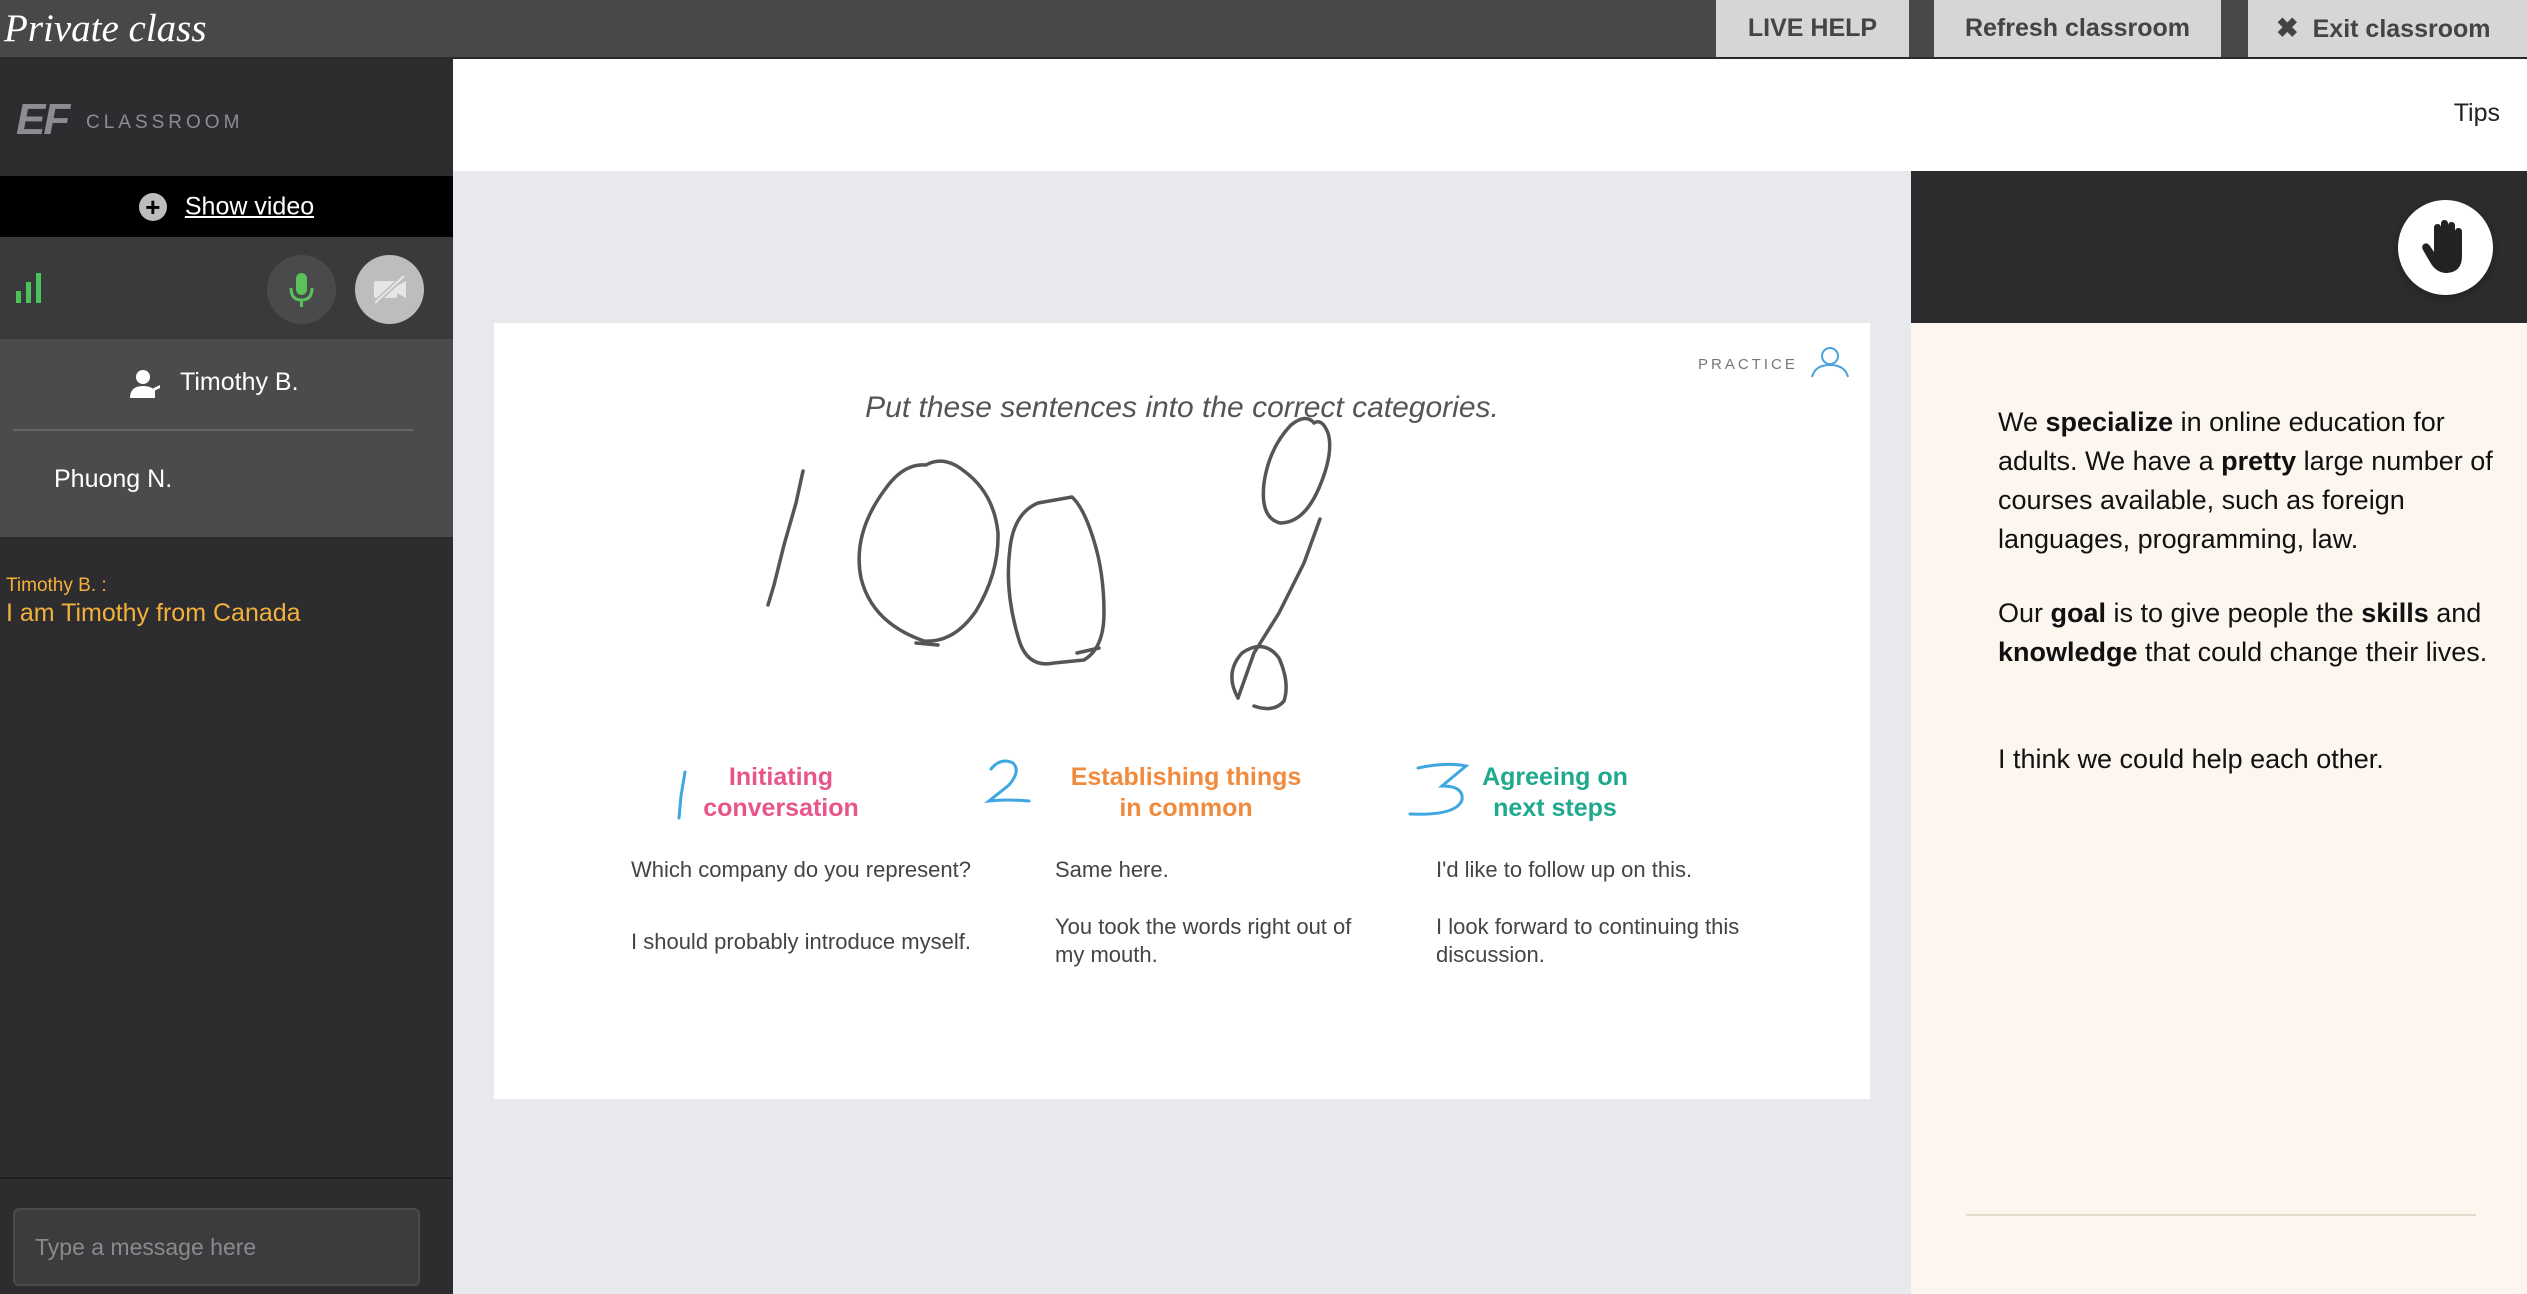 The width and height of the screenshot is (2527, 1294). I want to click on camera-button, so click(389, 289).